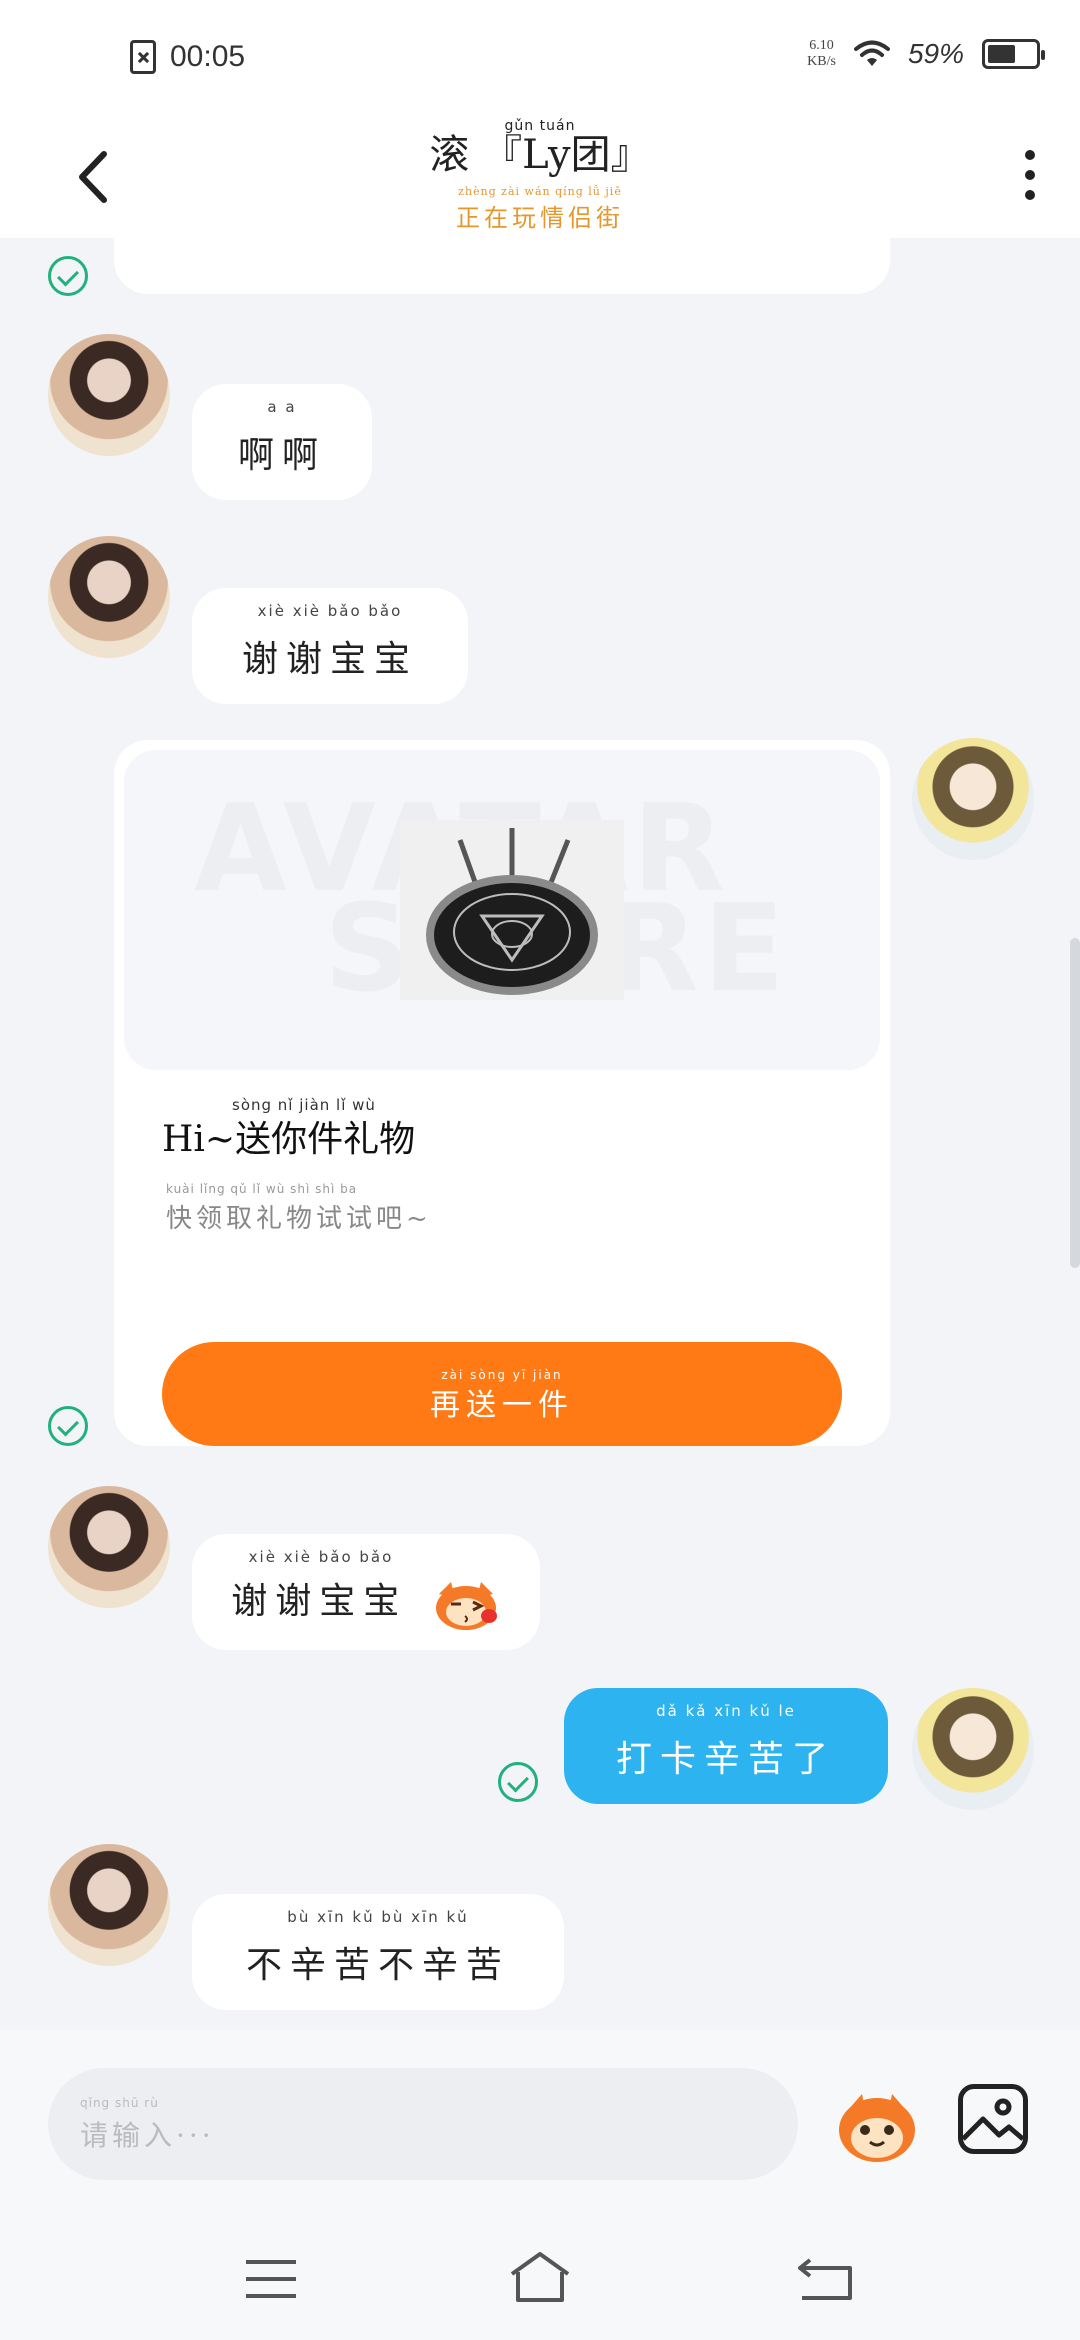 The image size is (1080, 2340). I want to click on back-icon, so click(825, 2279).